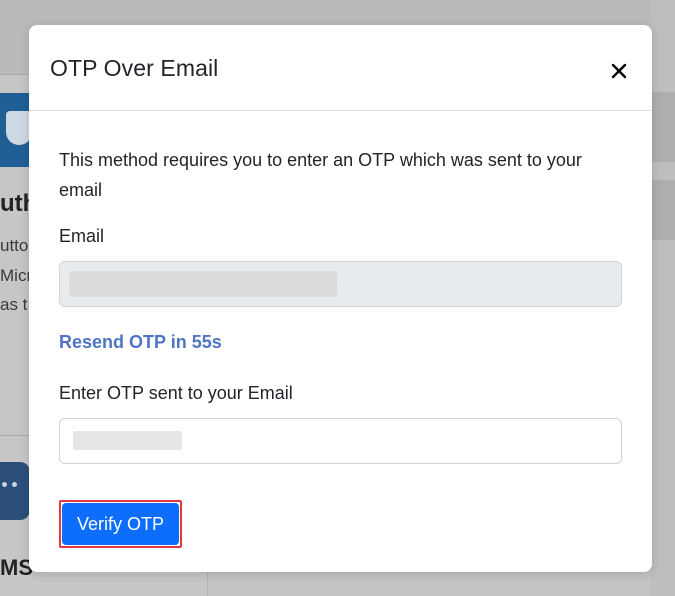 Image resolution: width=675 pixels, height=596 pixels. Describe the element at coordinates (82, 236) in the screenshot. I see `email-label: Email` at that location.